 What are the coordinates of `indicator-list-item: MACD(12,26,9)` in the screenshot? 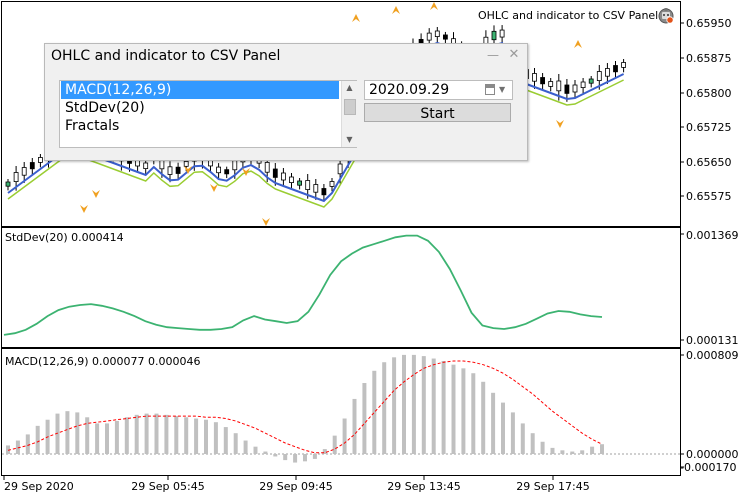 It's located at (200, 90).